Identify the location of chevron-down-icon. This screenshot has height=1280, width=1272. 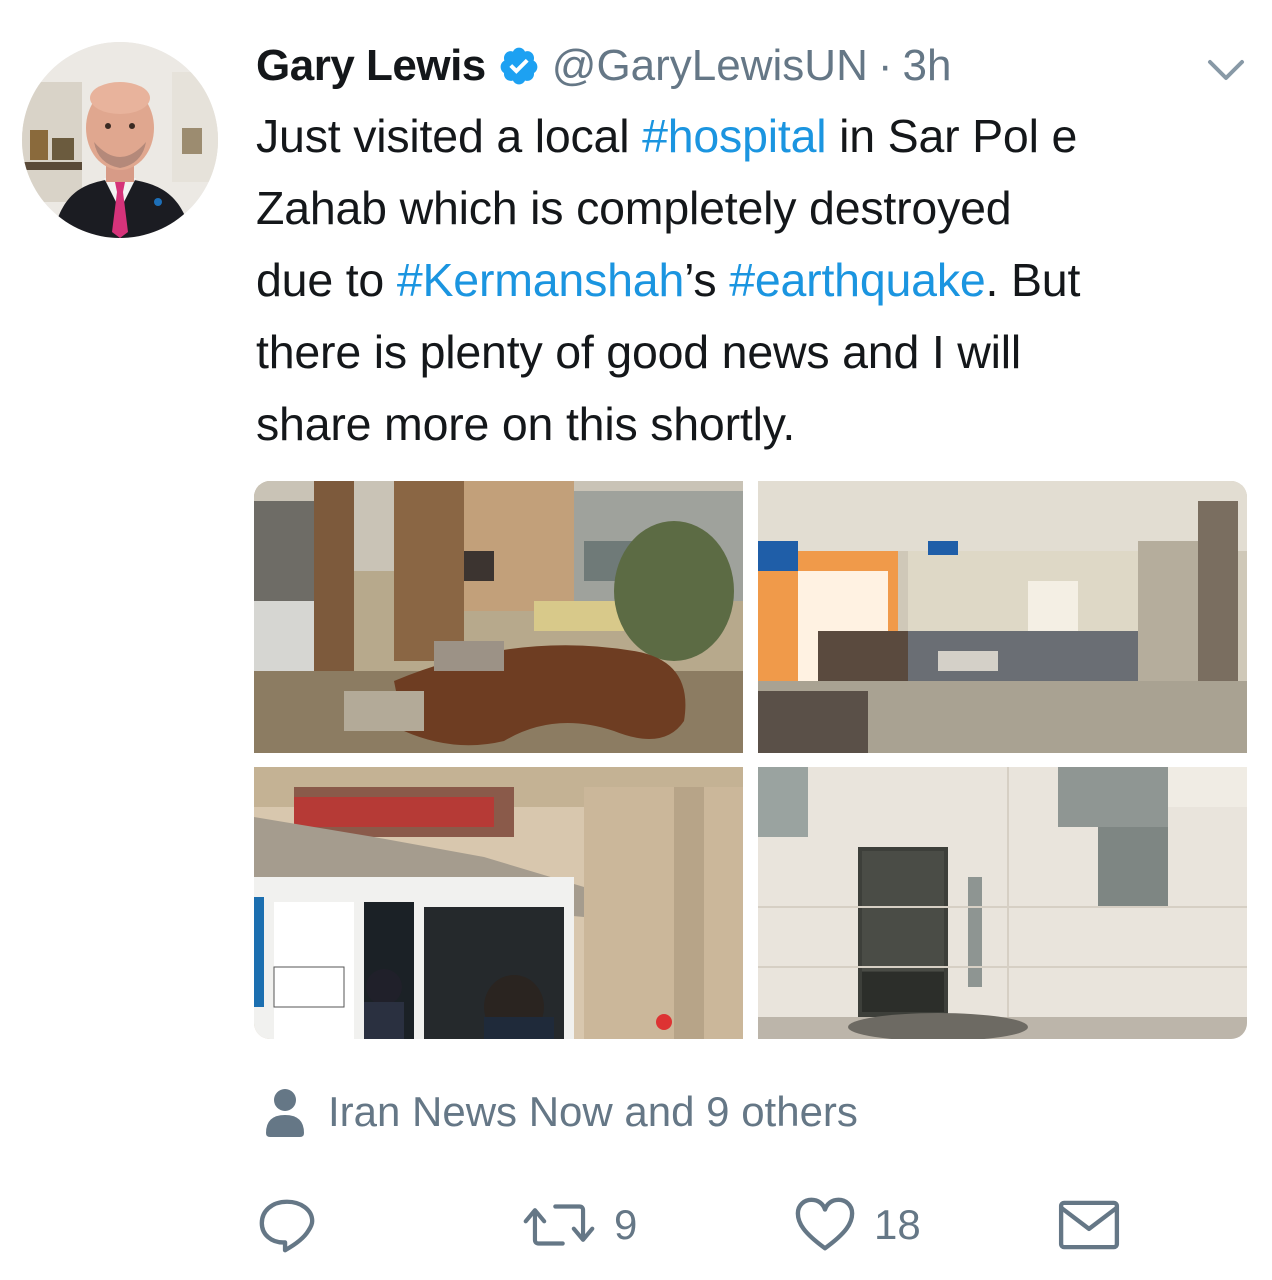
(1226, 70).